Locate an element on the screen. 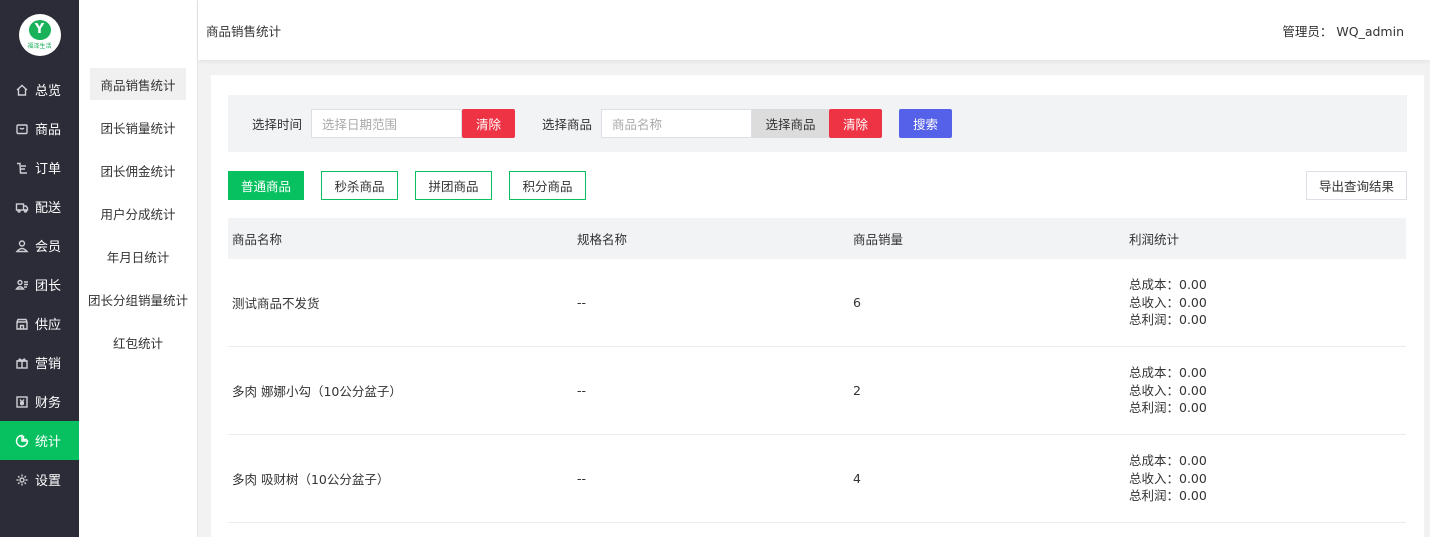 The width and height of the screenshot is (1430, 537). nav-label: 商品 is located at coordinates (48, 130).